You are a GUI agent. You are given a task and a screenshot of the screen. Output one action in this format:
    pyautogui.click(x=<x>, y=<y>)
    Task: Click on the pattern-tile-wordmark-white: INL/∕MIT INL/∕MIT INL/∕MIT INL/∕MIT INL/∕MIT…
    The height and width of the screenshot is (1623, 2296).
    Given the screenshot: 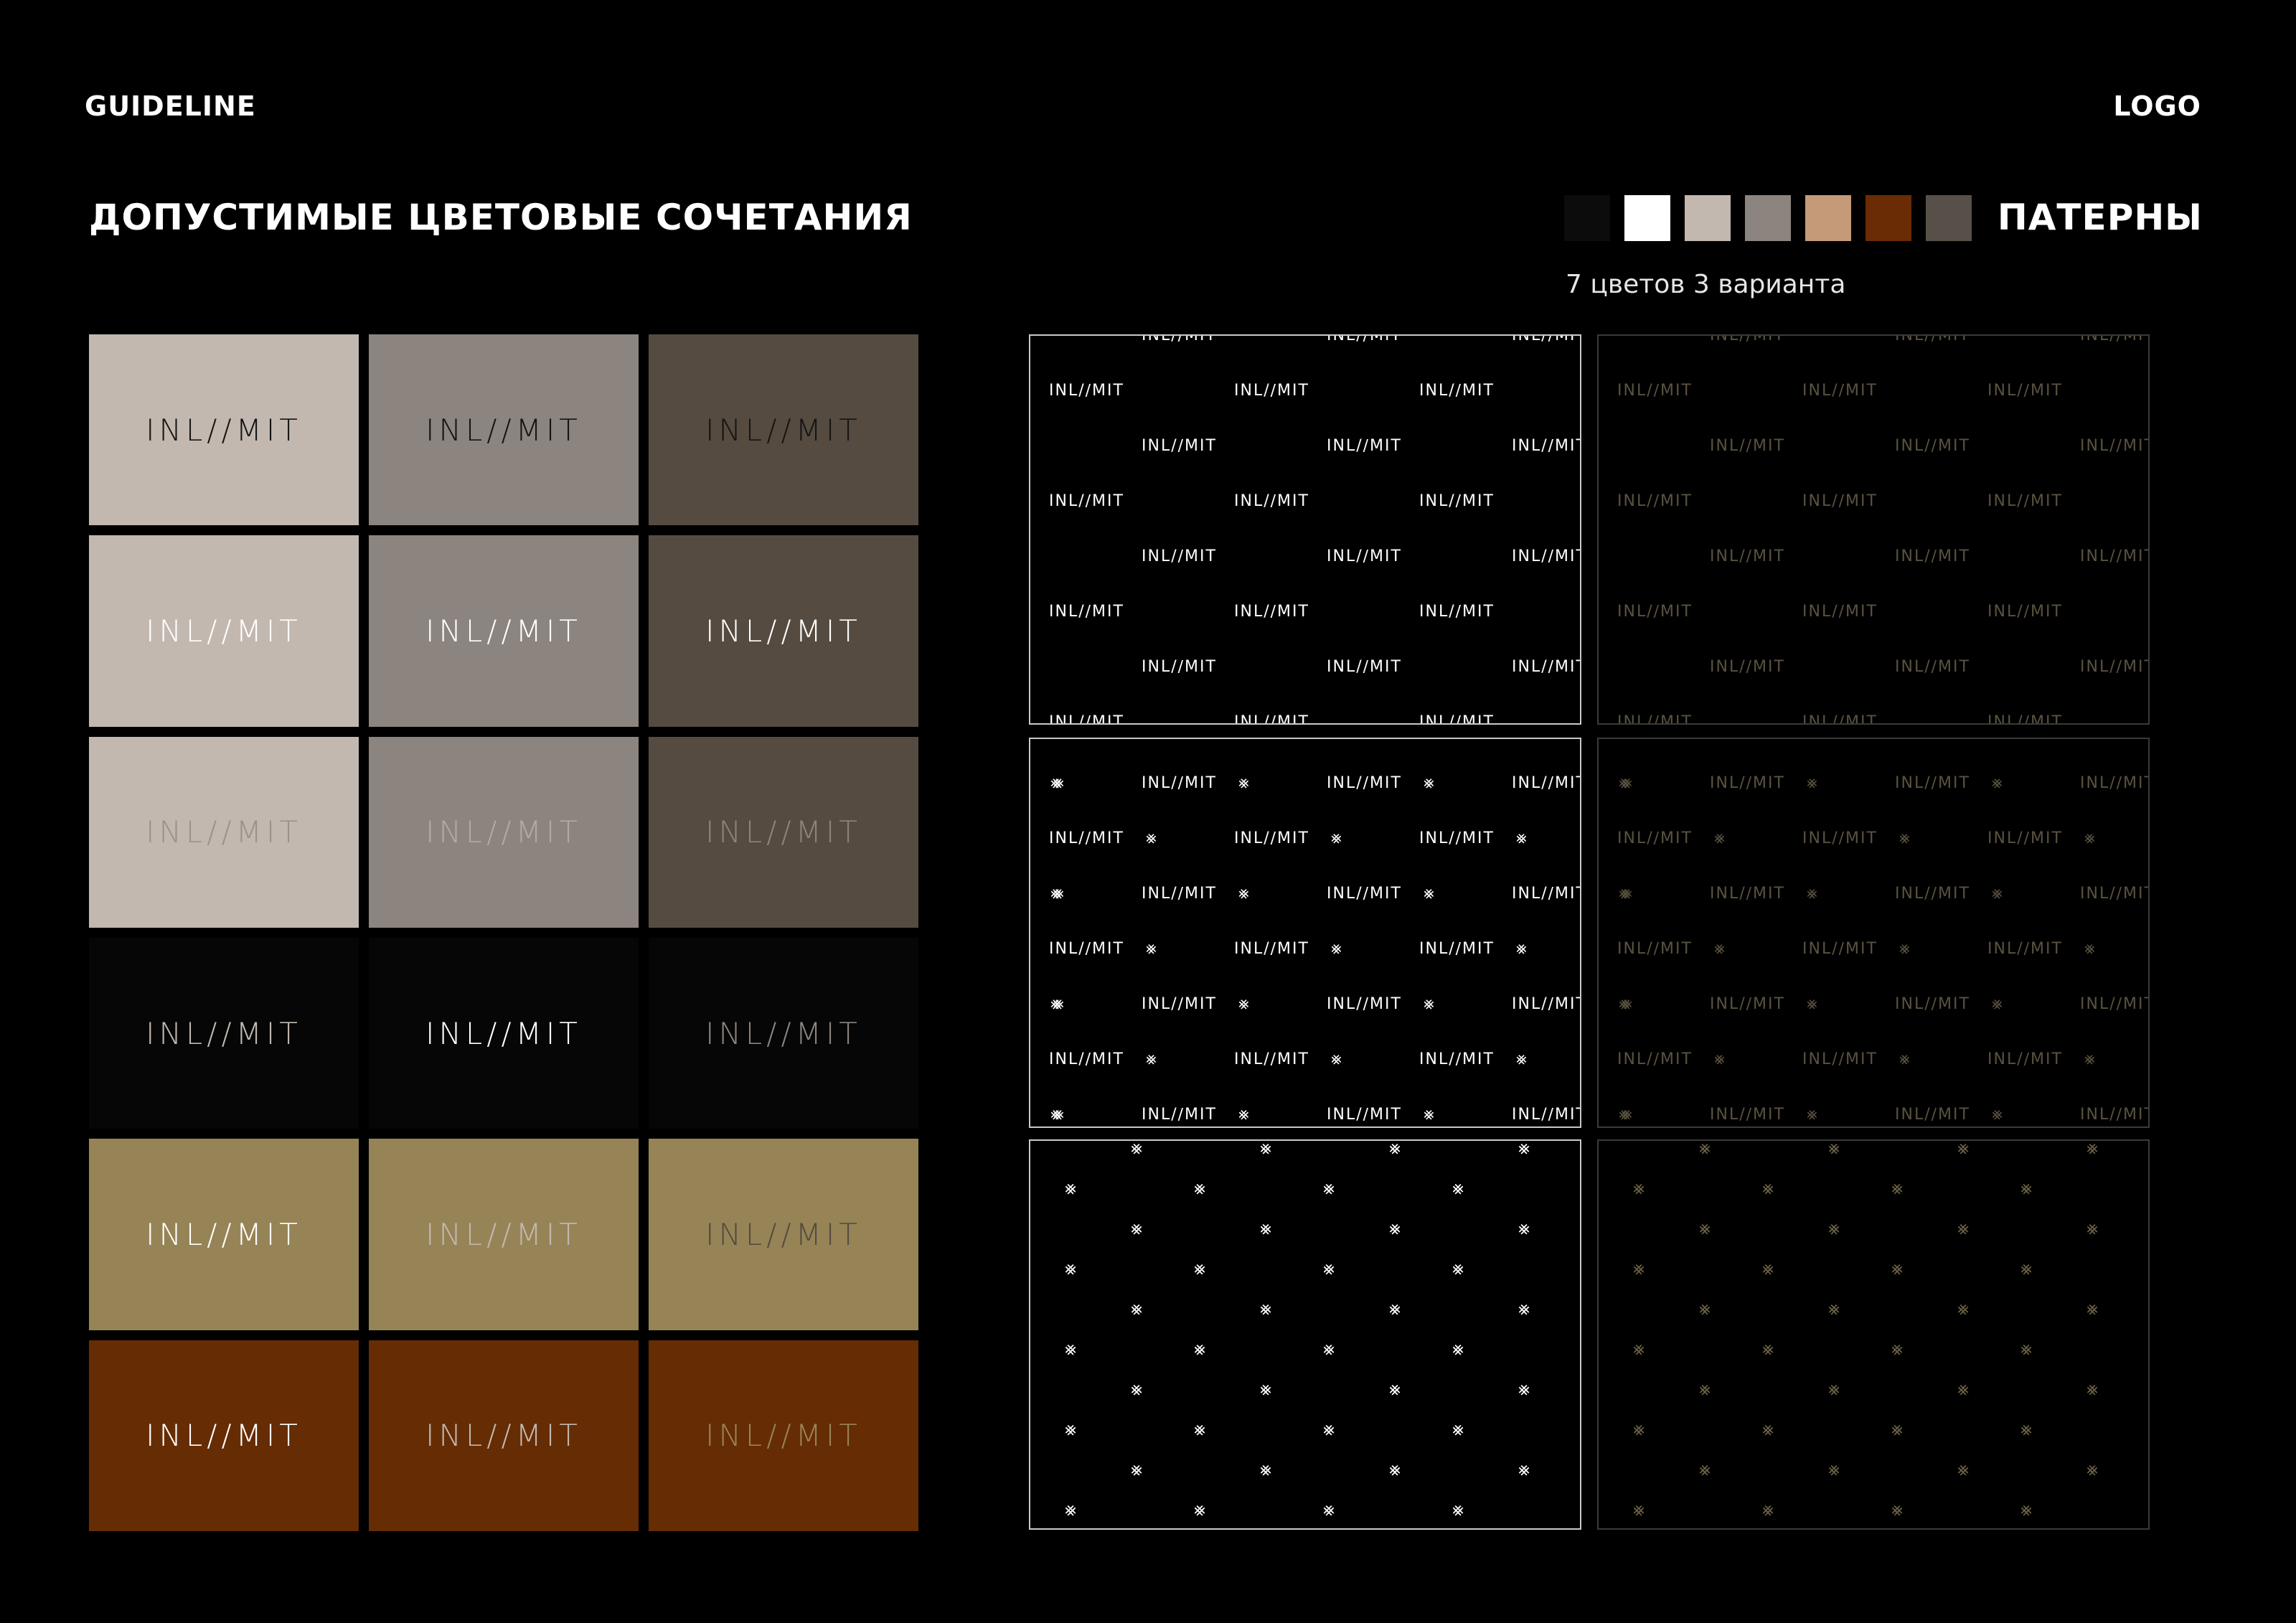 What is the action you would take?
    pyautogui.click(x=1305, y=530)
    